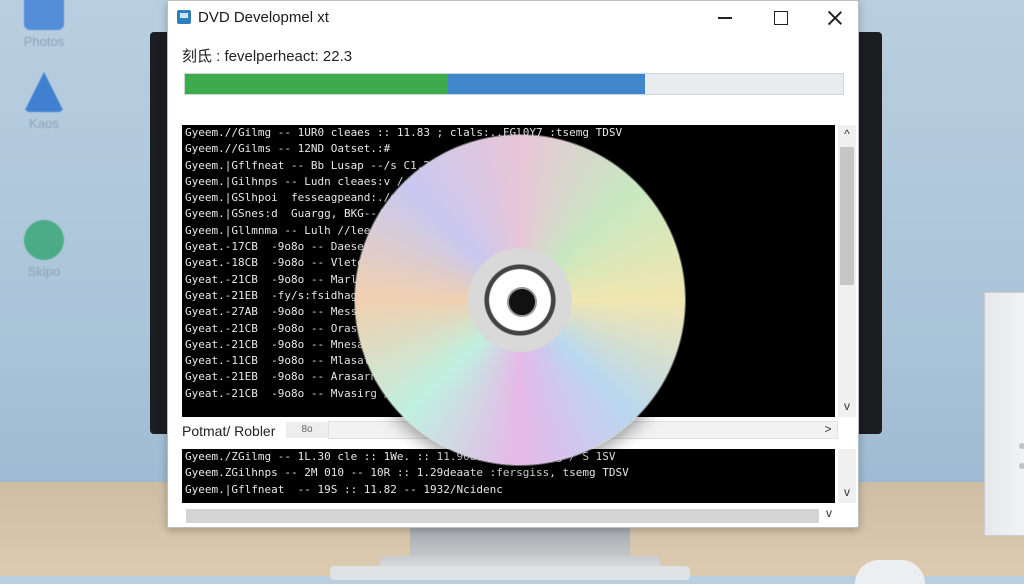 The image size is (1024, 584). What do you see at coordinates (316, 84) in the screenshot?
I see `progress-green-segment` at bounding box center [316, 84].